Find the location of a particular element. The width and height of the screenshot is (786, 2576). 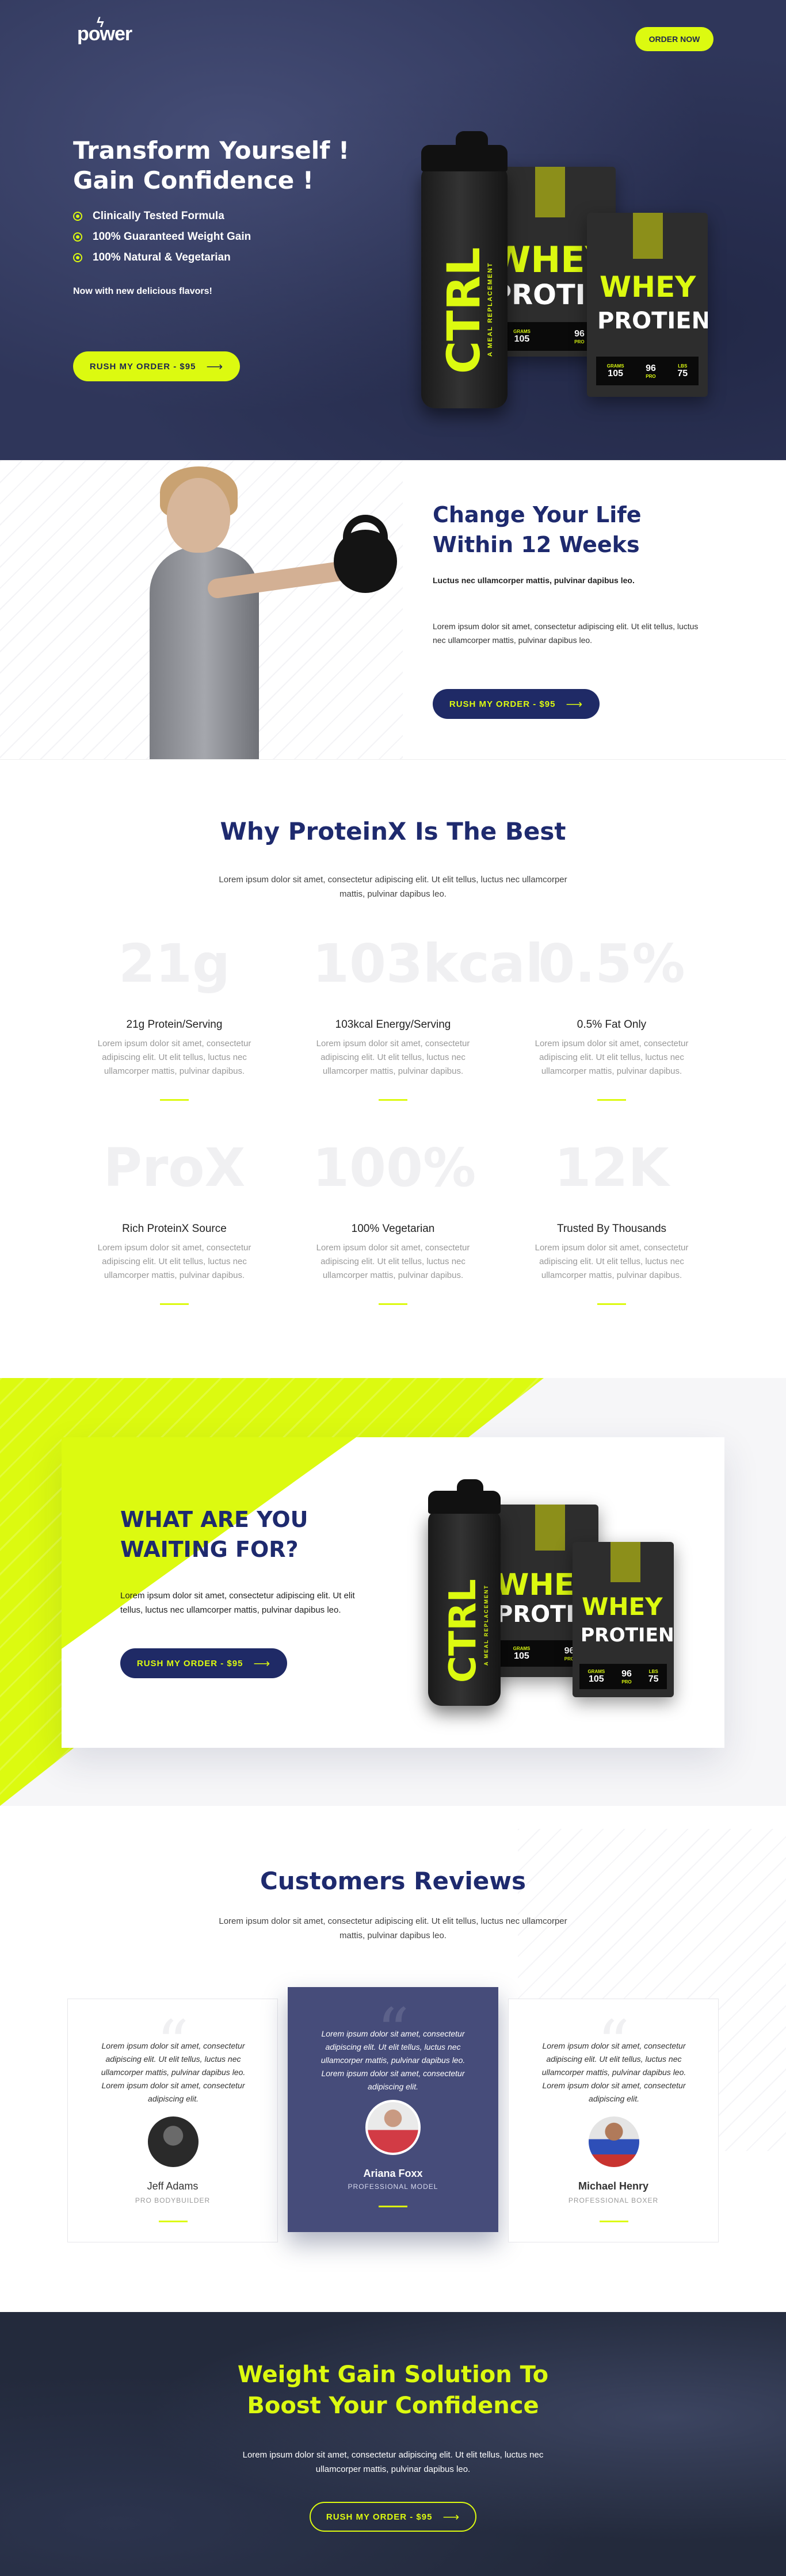

waiting-title-line-1: WHAT ARE YOU is located at coordinates (214, 1519).